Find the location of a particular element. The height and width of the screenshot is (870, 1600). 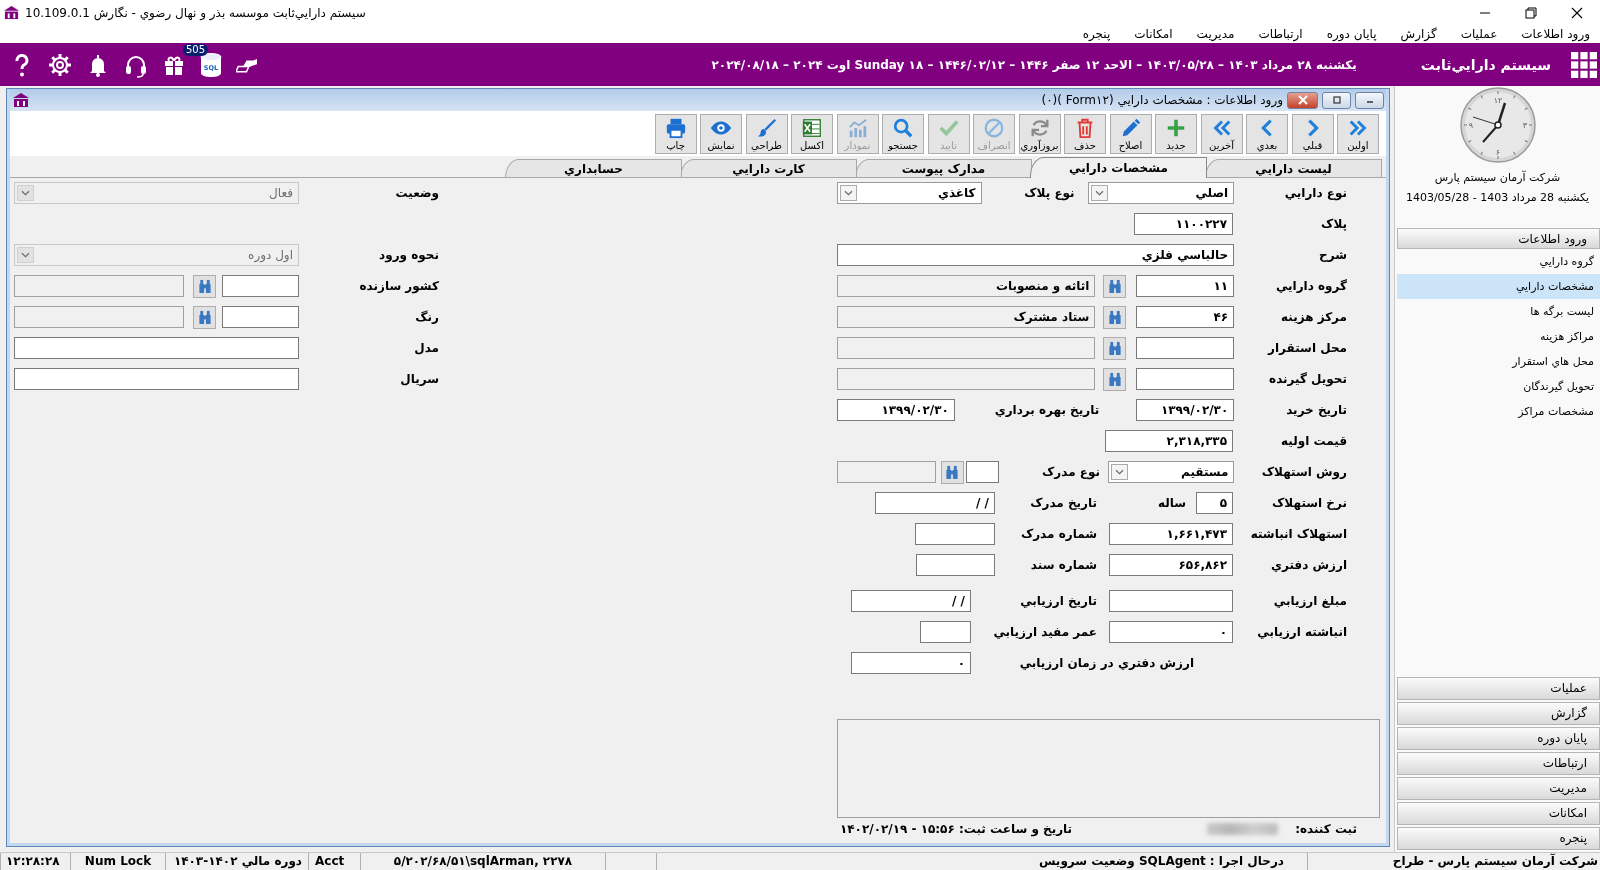

close-button is located at coordinates (1302, 100).